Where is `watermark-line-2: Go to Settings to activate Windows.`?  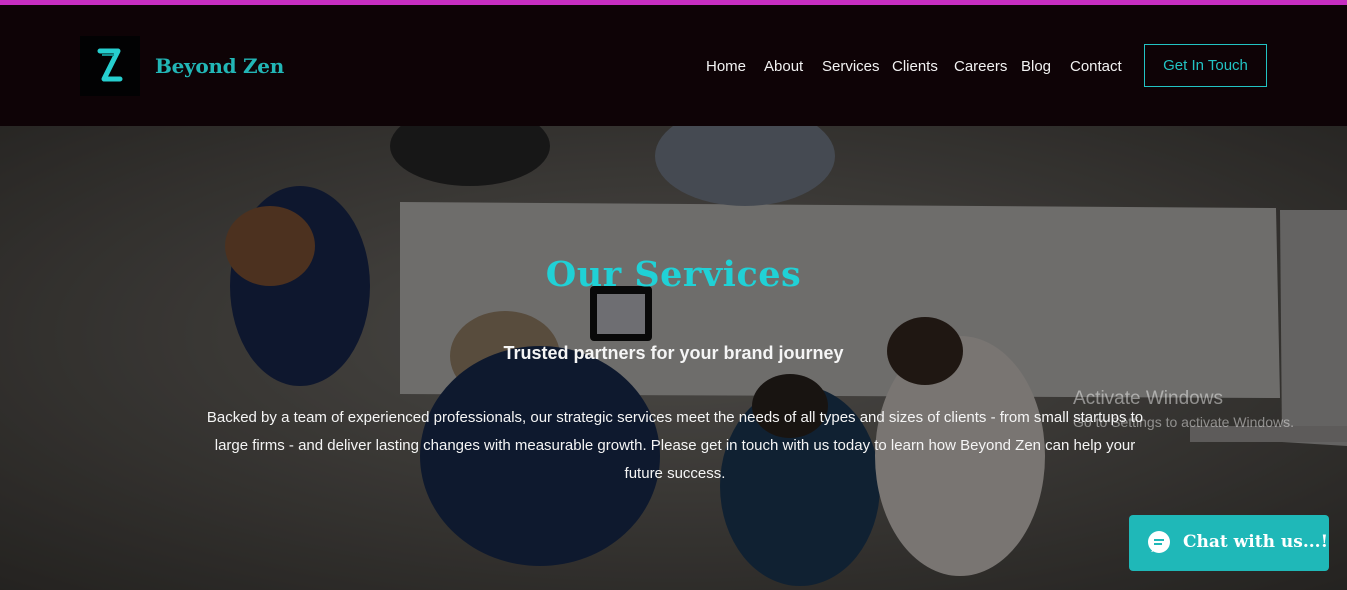
watermark-line-2: Go to Settings to activate Windows. is located at coordinates (1183, 422).